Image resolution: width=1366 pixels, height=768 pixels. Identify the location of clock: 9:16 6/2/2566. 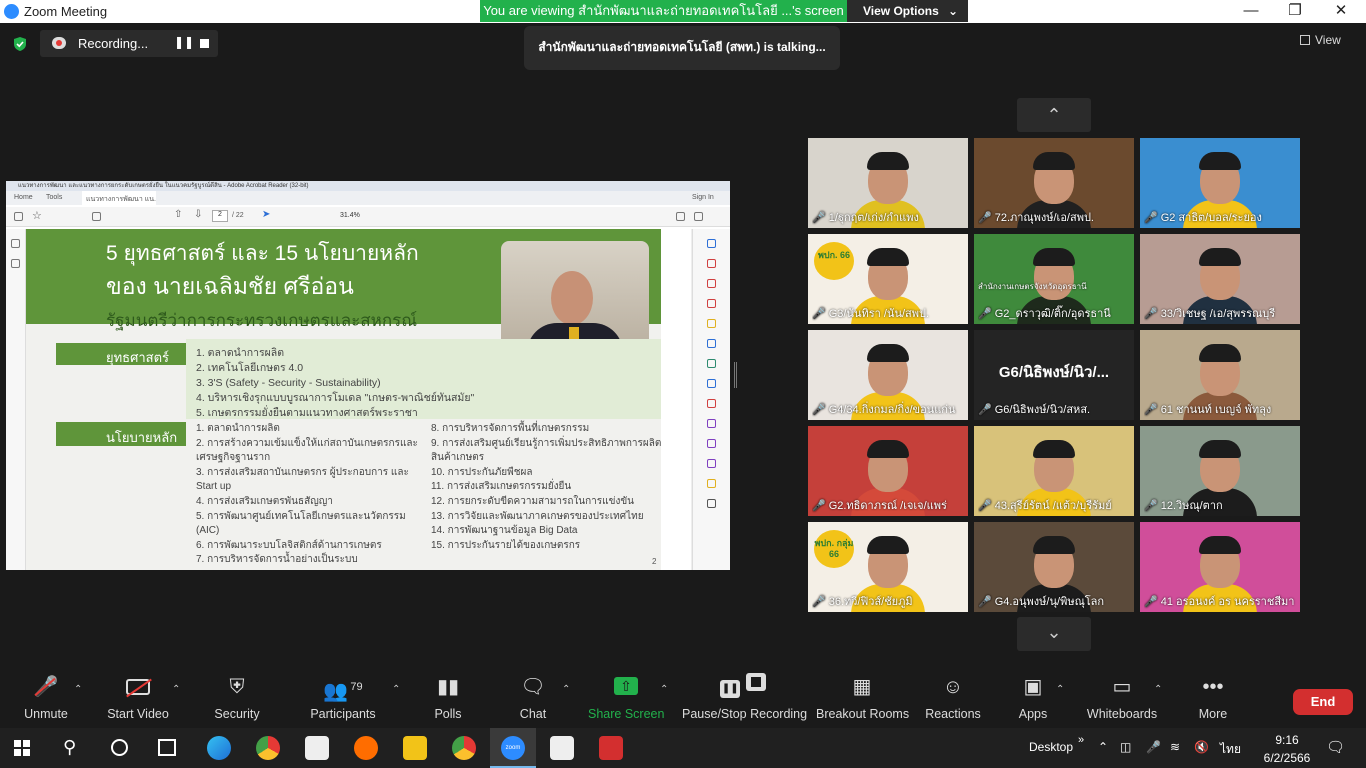
(1287, 749).